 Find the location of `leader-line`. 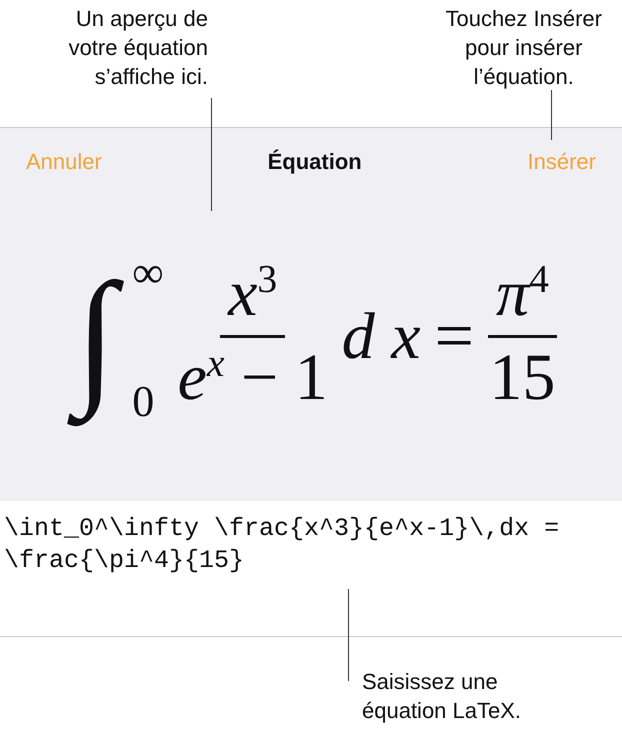

leader-line is located at coordinates (551, 115).